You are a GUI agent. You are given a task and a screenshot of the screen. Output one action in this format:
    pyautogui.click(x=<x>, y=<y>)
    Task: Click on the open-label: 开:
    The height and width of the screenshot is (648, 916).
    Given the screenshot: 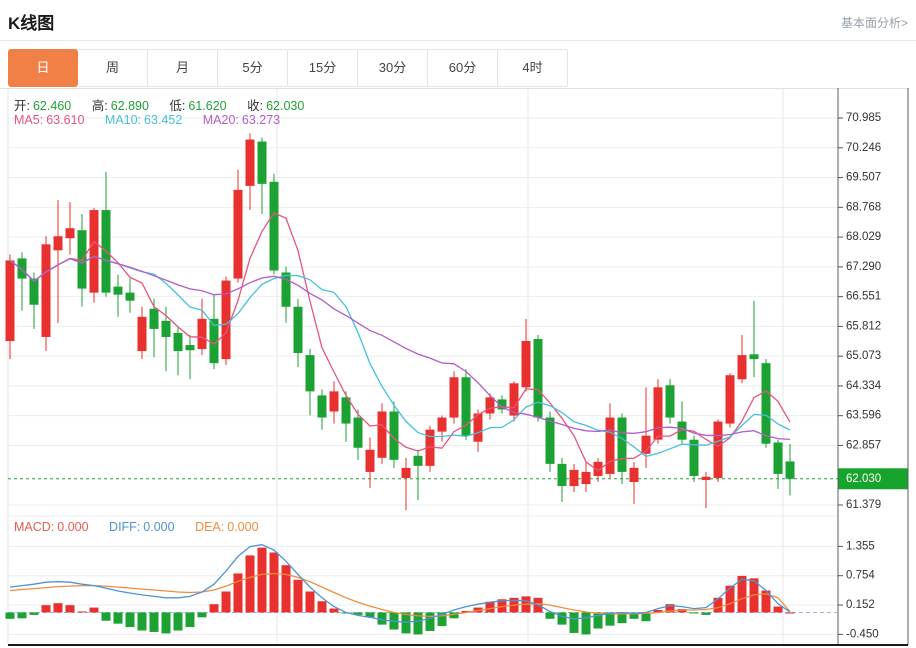 What is the action you would take?
    pyautogui.click(x=22, y=106)
    